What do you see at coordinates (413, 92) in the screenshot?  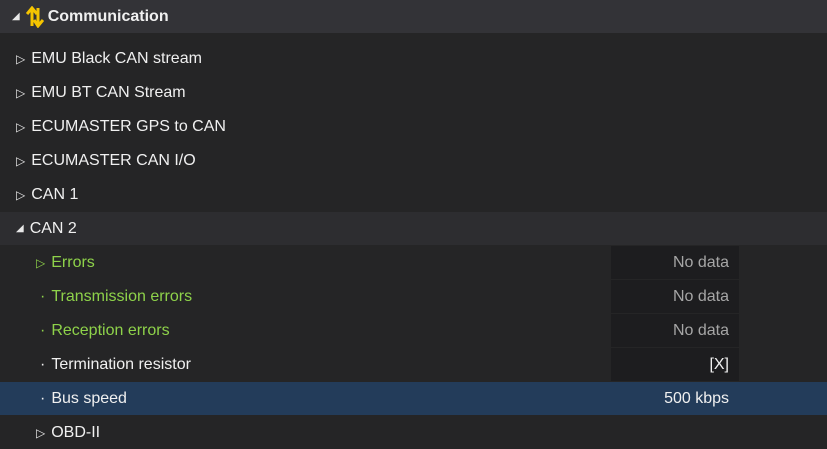 I see `tree-node-emu-bt-can-stream: ▷ EMU BT CAN Stream` at bounding box center [413, 92].